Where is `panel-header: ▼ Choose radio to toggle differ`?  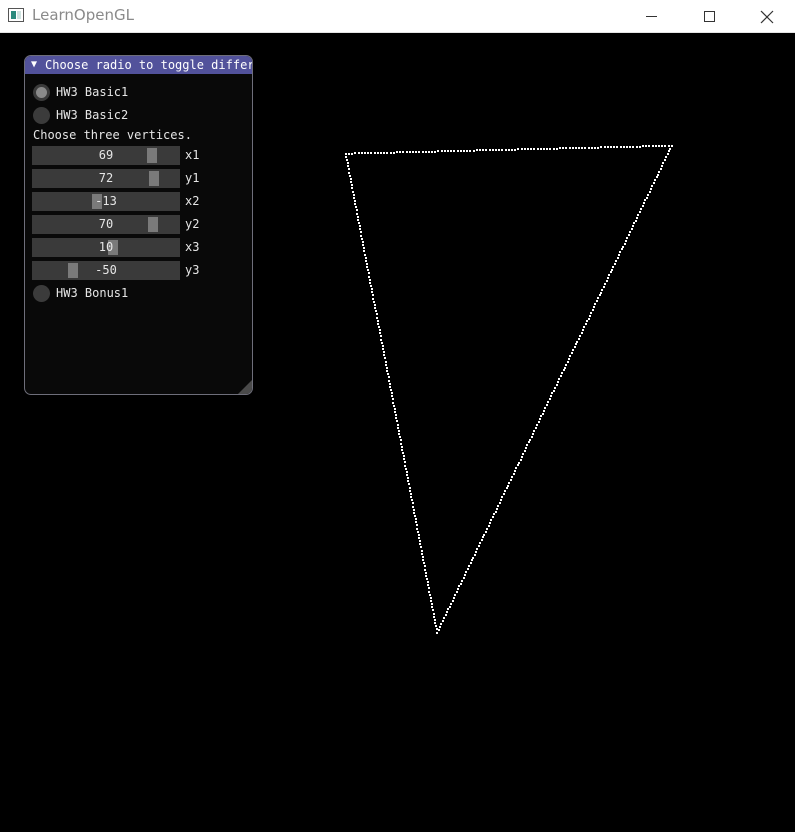 panel-header: ▼ Choose radio to toggle differ is located at coordinates (138, 65).